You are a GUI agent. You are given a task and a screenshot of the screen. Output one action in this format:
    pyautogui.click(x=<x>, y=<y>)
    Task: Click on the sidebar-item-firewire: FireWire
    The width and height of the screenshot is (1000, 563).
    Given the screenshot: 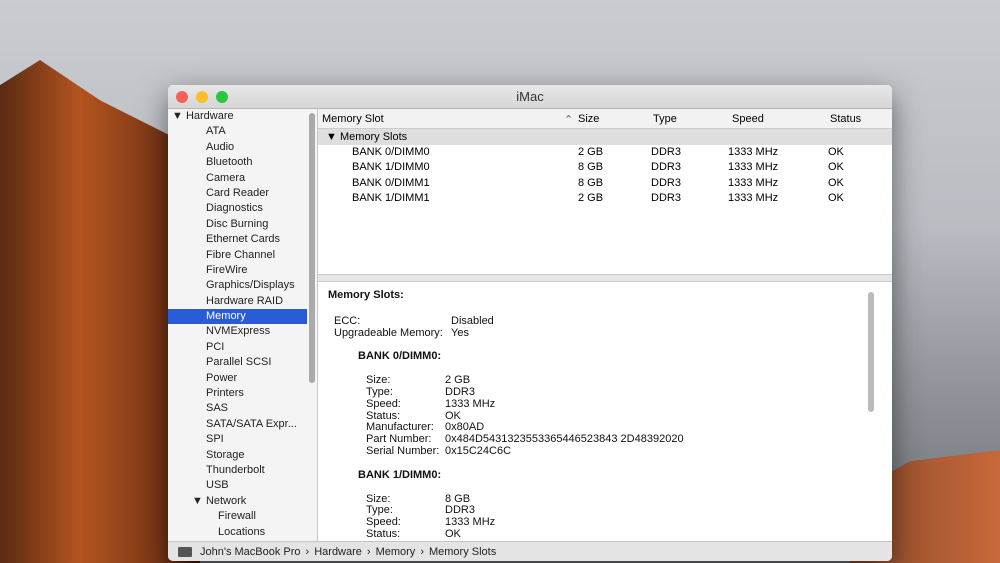 What is the action you would take?
    pyautogui.click(x=242, y=270)
    